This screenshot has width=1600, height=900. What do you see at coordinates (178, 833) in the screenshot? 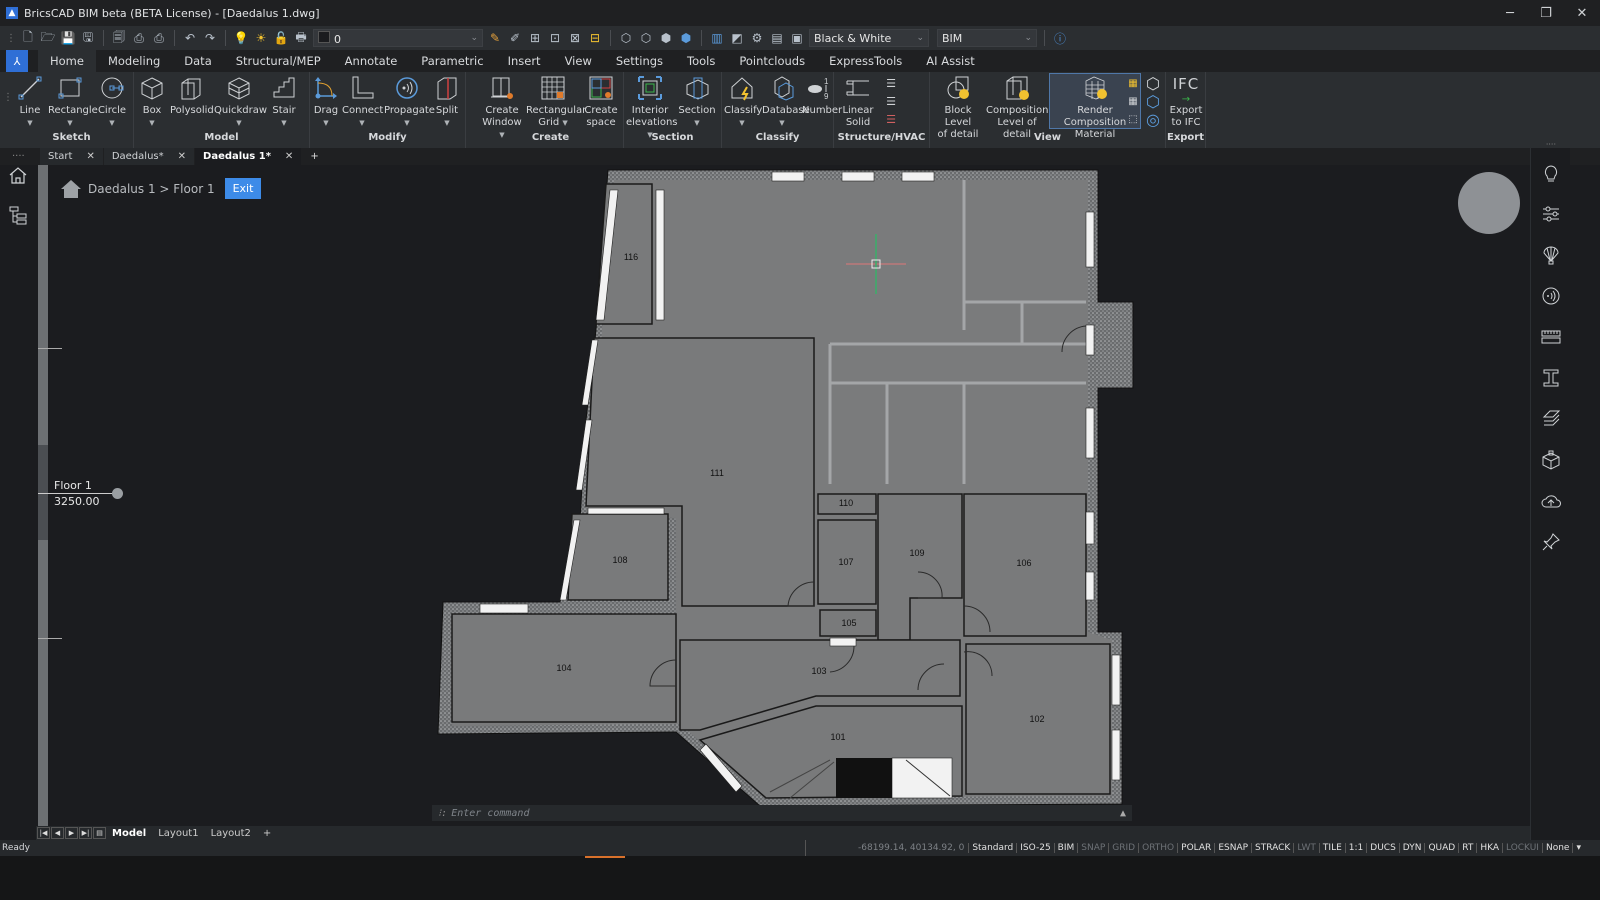
I see `layout-tab-layout1: Layout1` at bounding box center [178, 833].